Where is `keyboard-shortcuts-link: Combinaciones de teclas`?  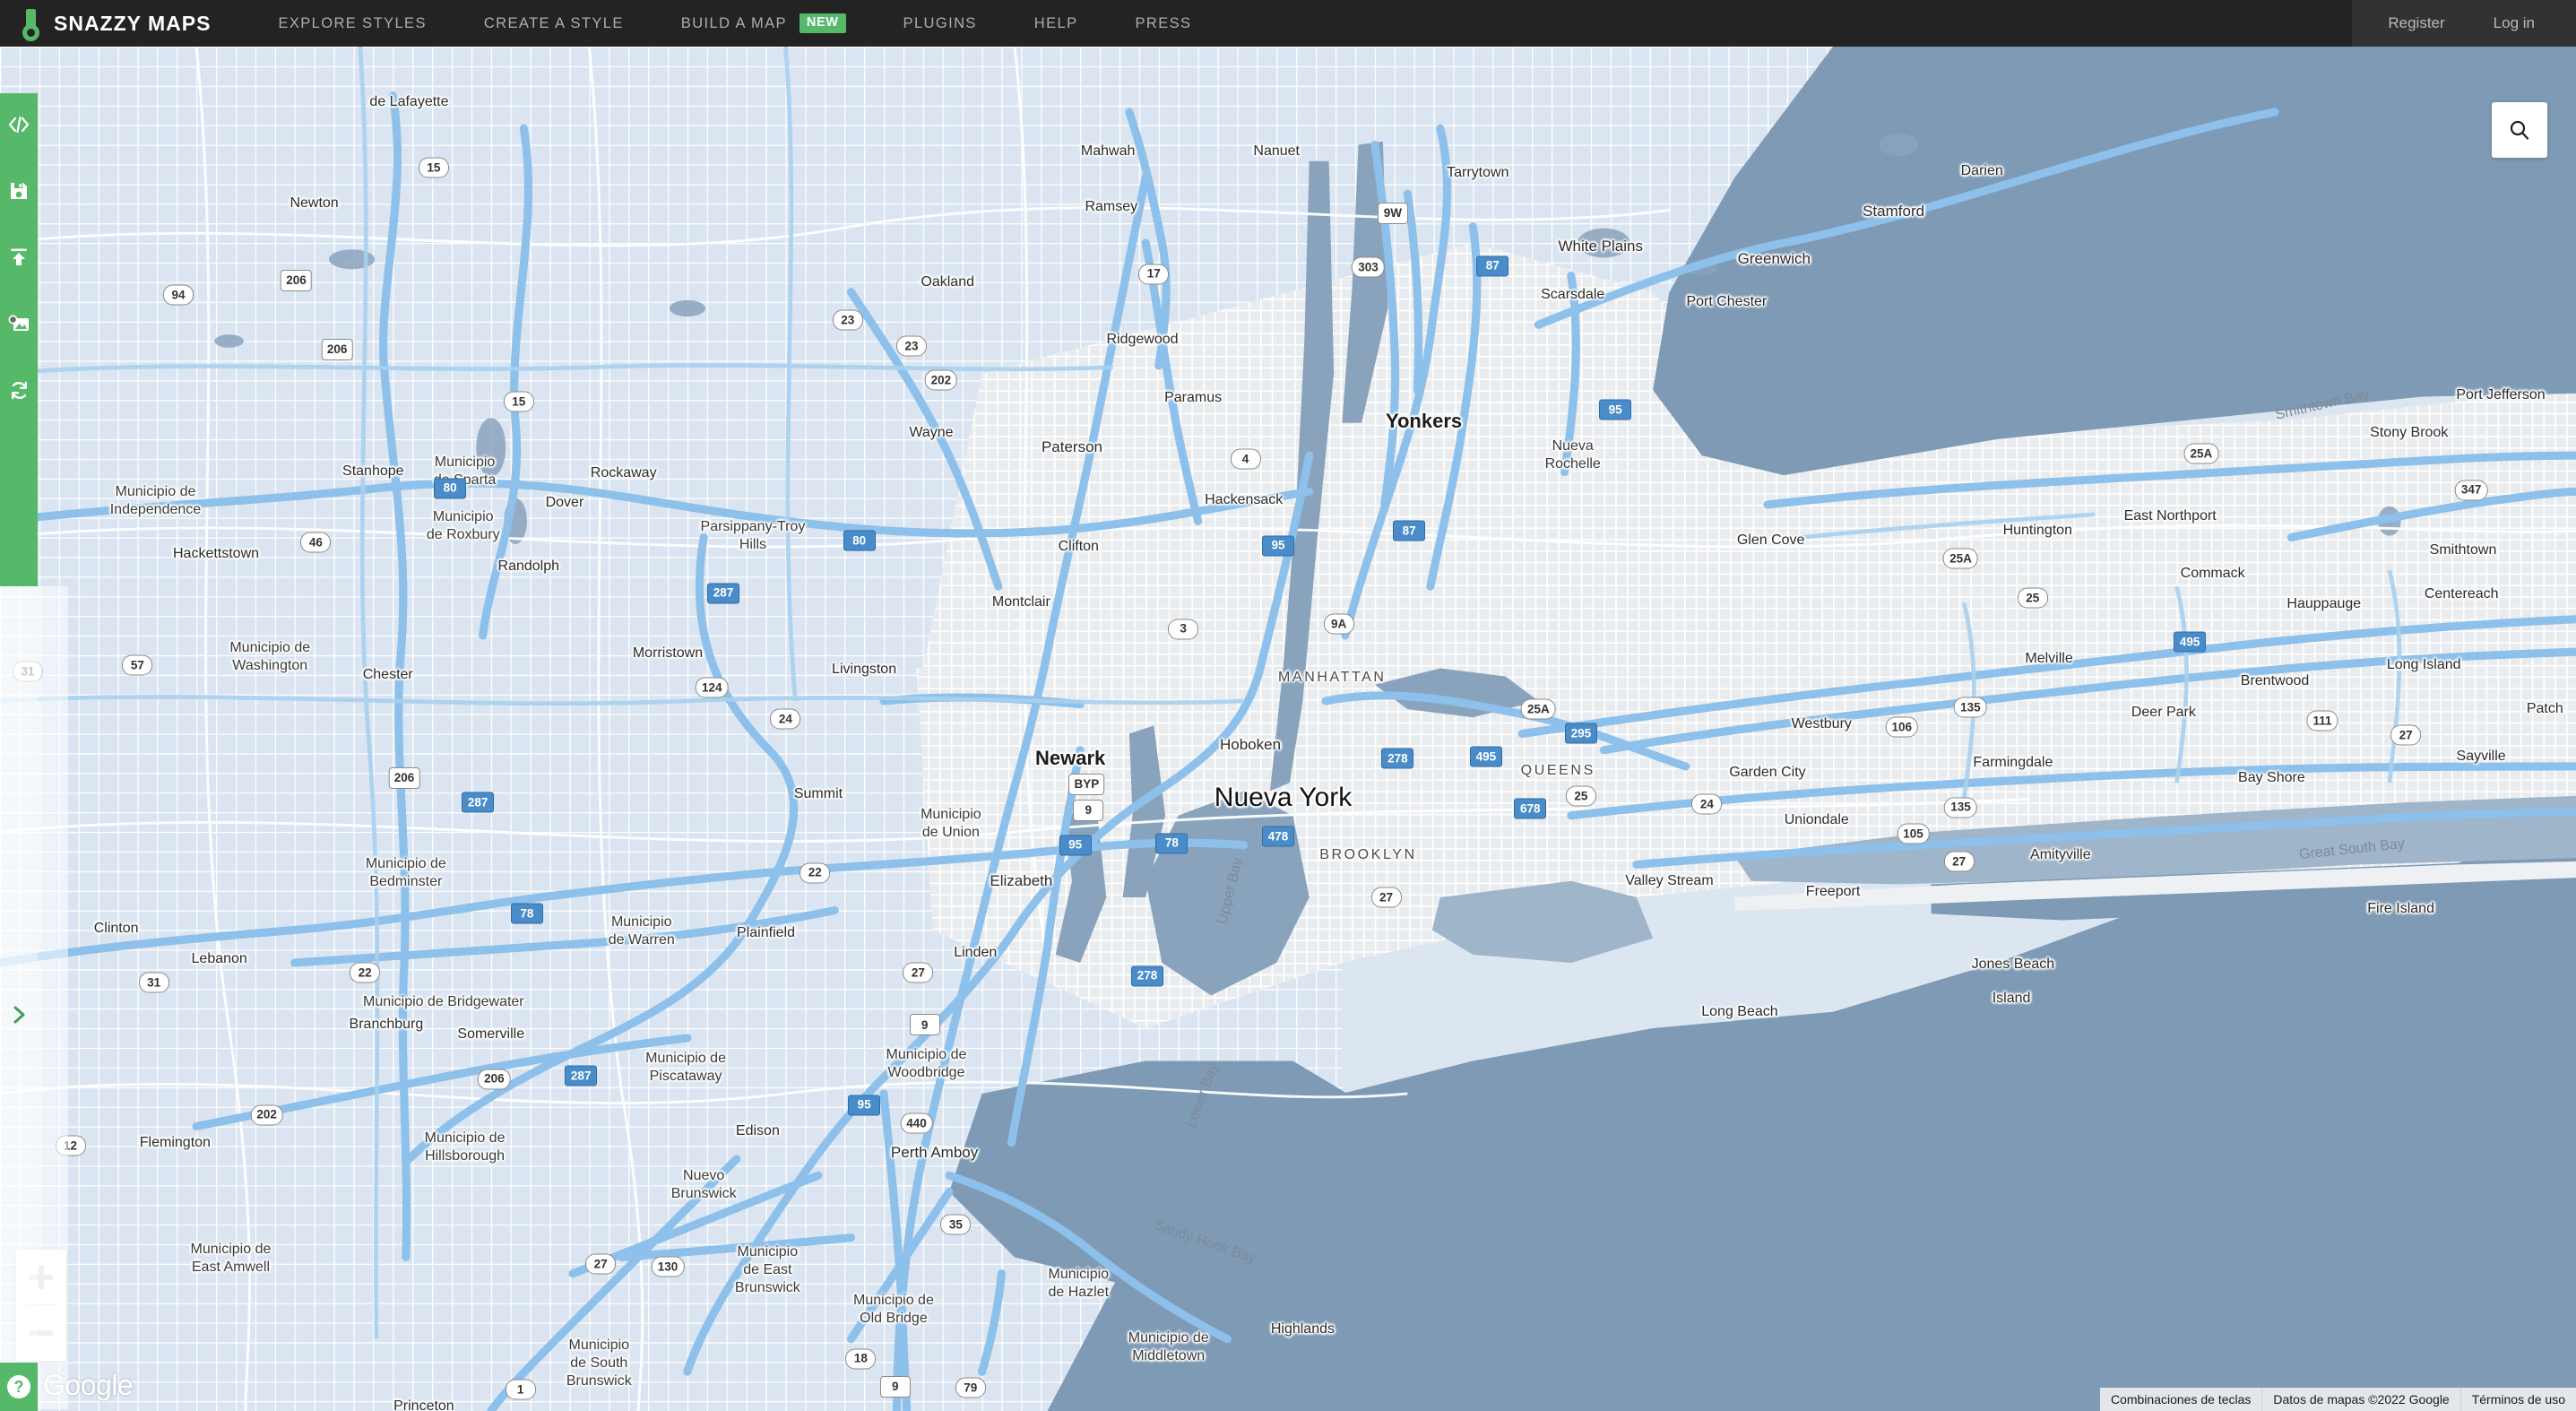
keyboard-shortcuts-link: Combinaciones de teclas is located at coordinates (2180, 1399).